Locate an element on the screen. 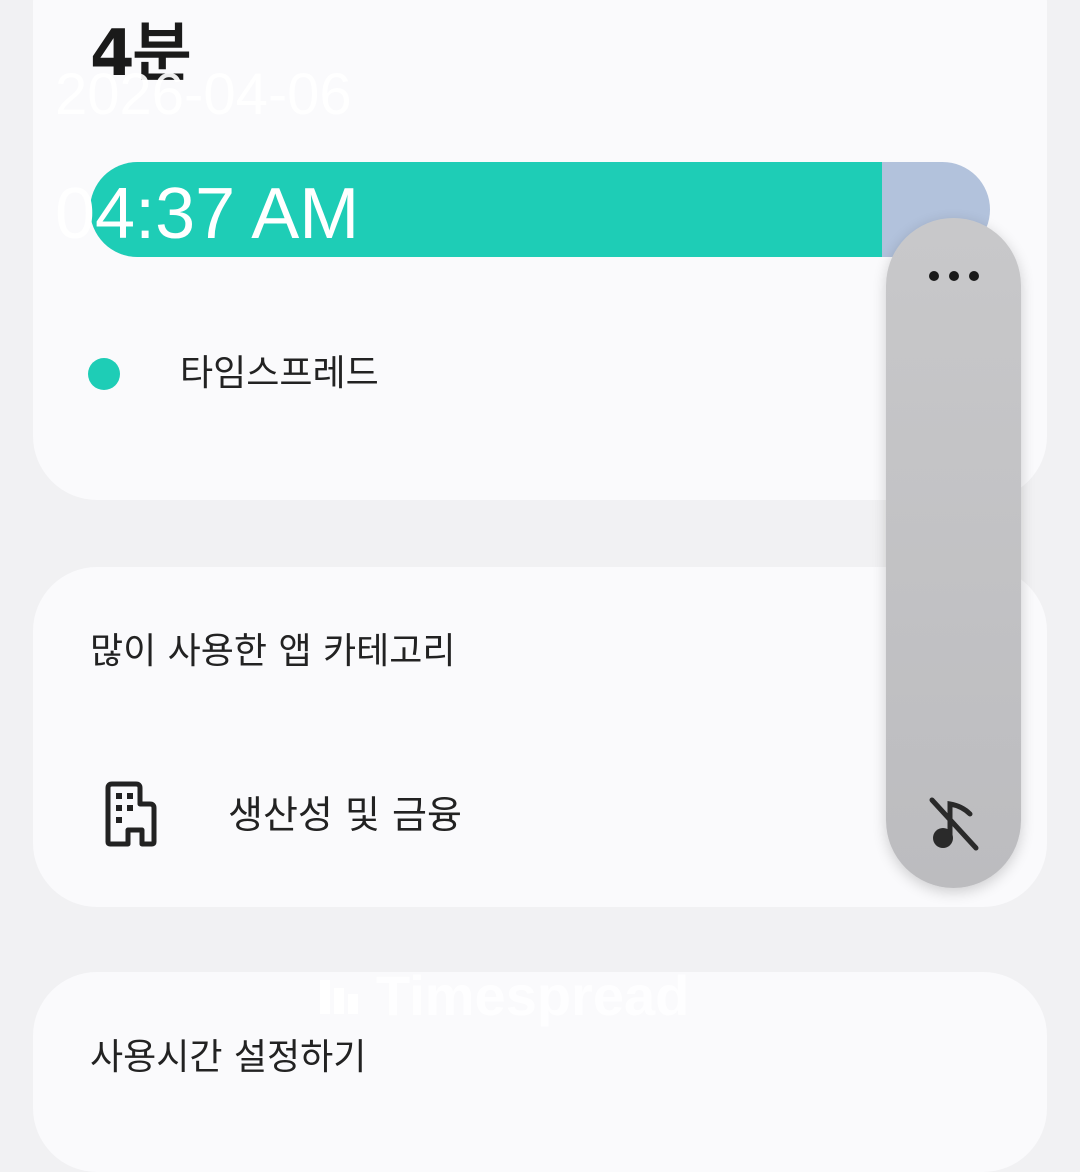 Image resolution: width=1080 pixels, height=1172 pixels. legend-label: 타임스프레드 is located at coordinates (279, 373).